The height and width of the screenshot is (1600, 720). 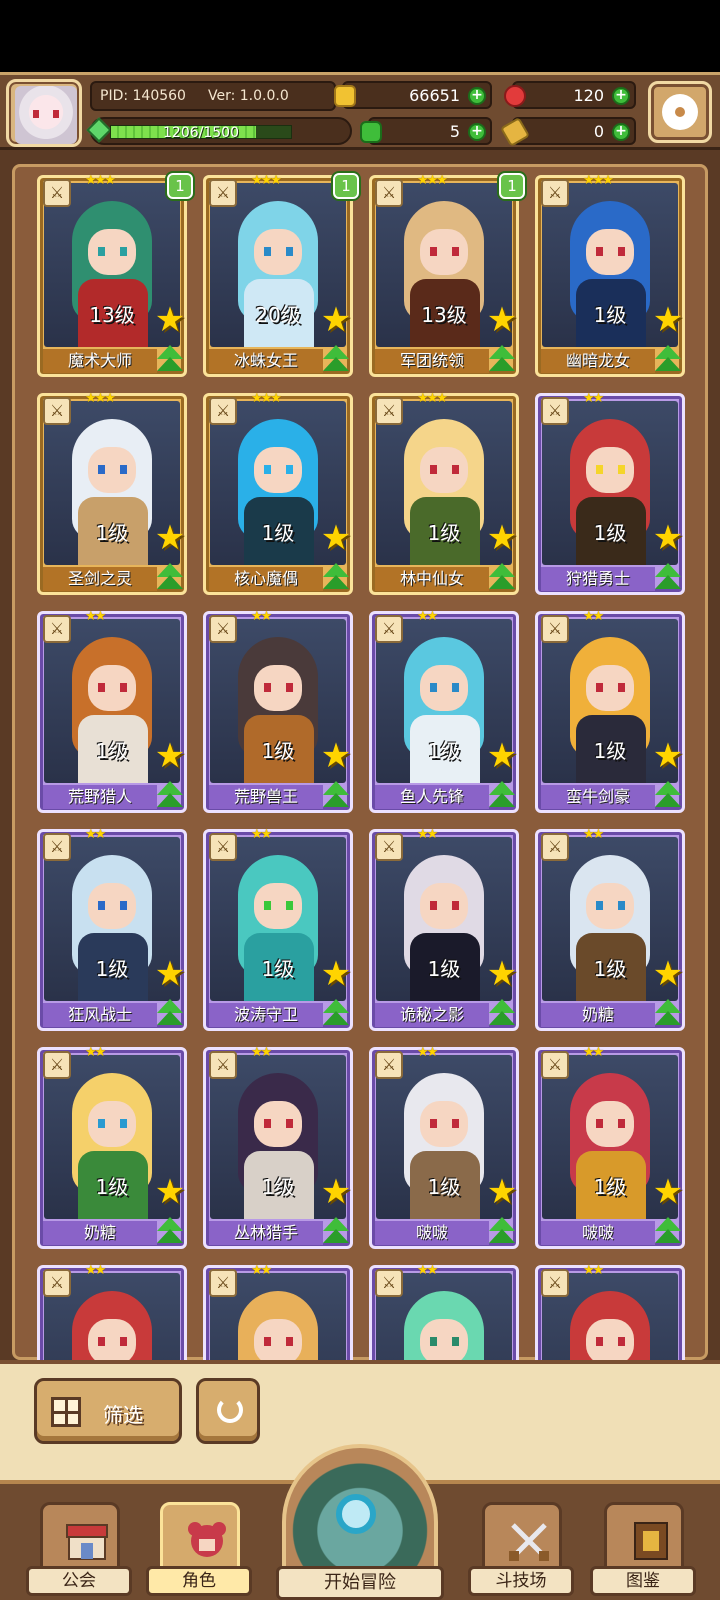 I want to click on add-apple-button: +, so click(x=621, y=96).